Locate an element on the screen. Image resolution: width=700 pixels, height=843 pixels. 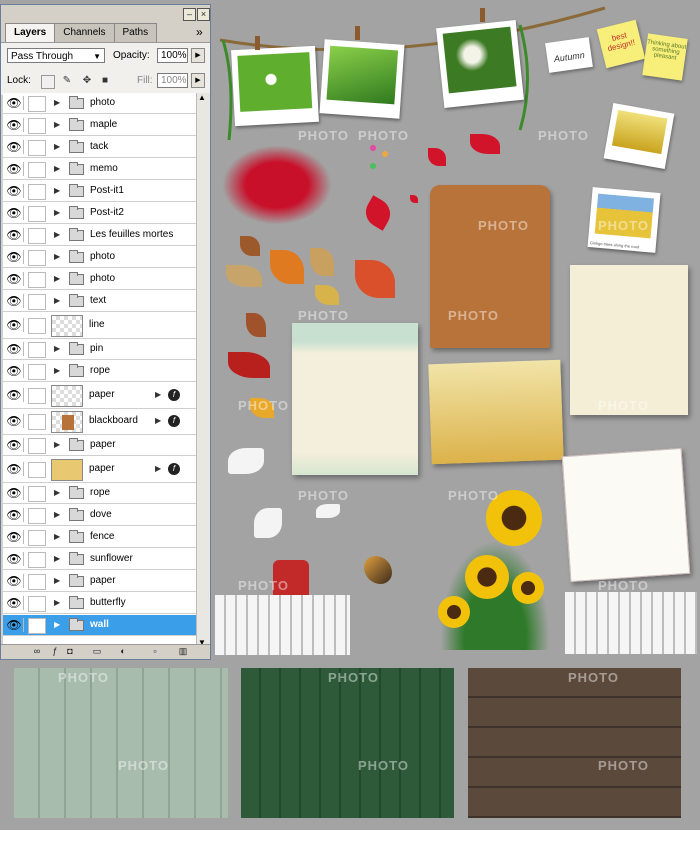
new-group-icon: ▭ is located at coordinates (97, 651).